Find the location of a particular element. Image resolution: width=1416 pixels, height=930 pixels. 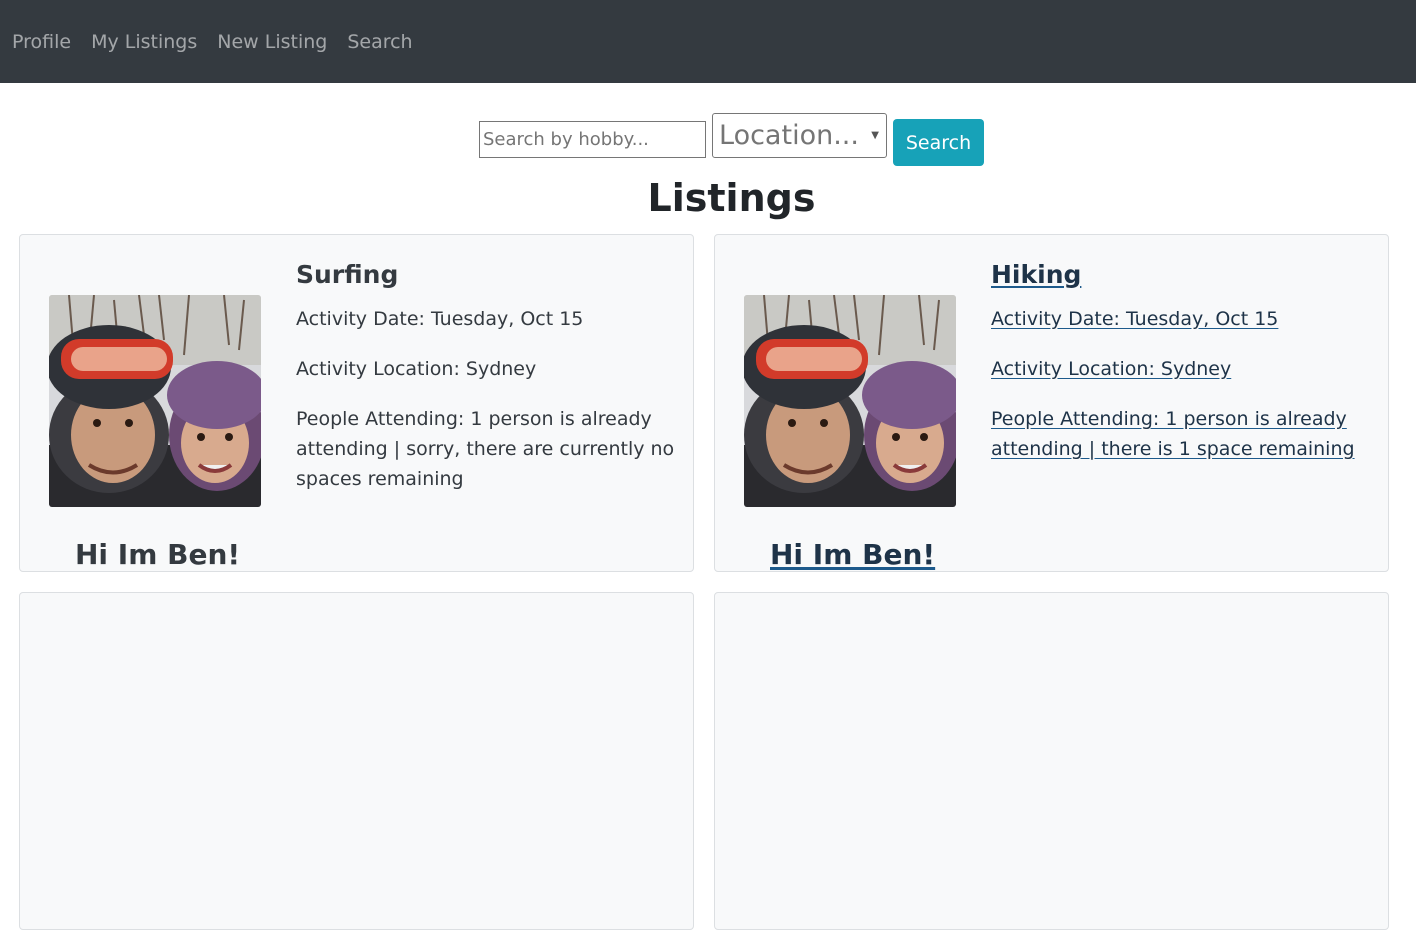

nav-search-link: Search is located at coordinates (379, 42).